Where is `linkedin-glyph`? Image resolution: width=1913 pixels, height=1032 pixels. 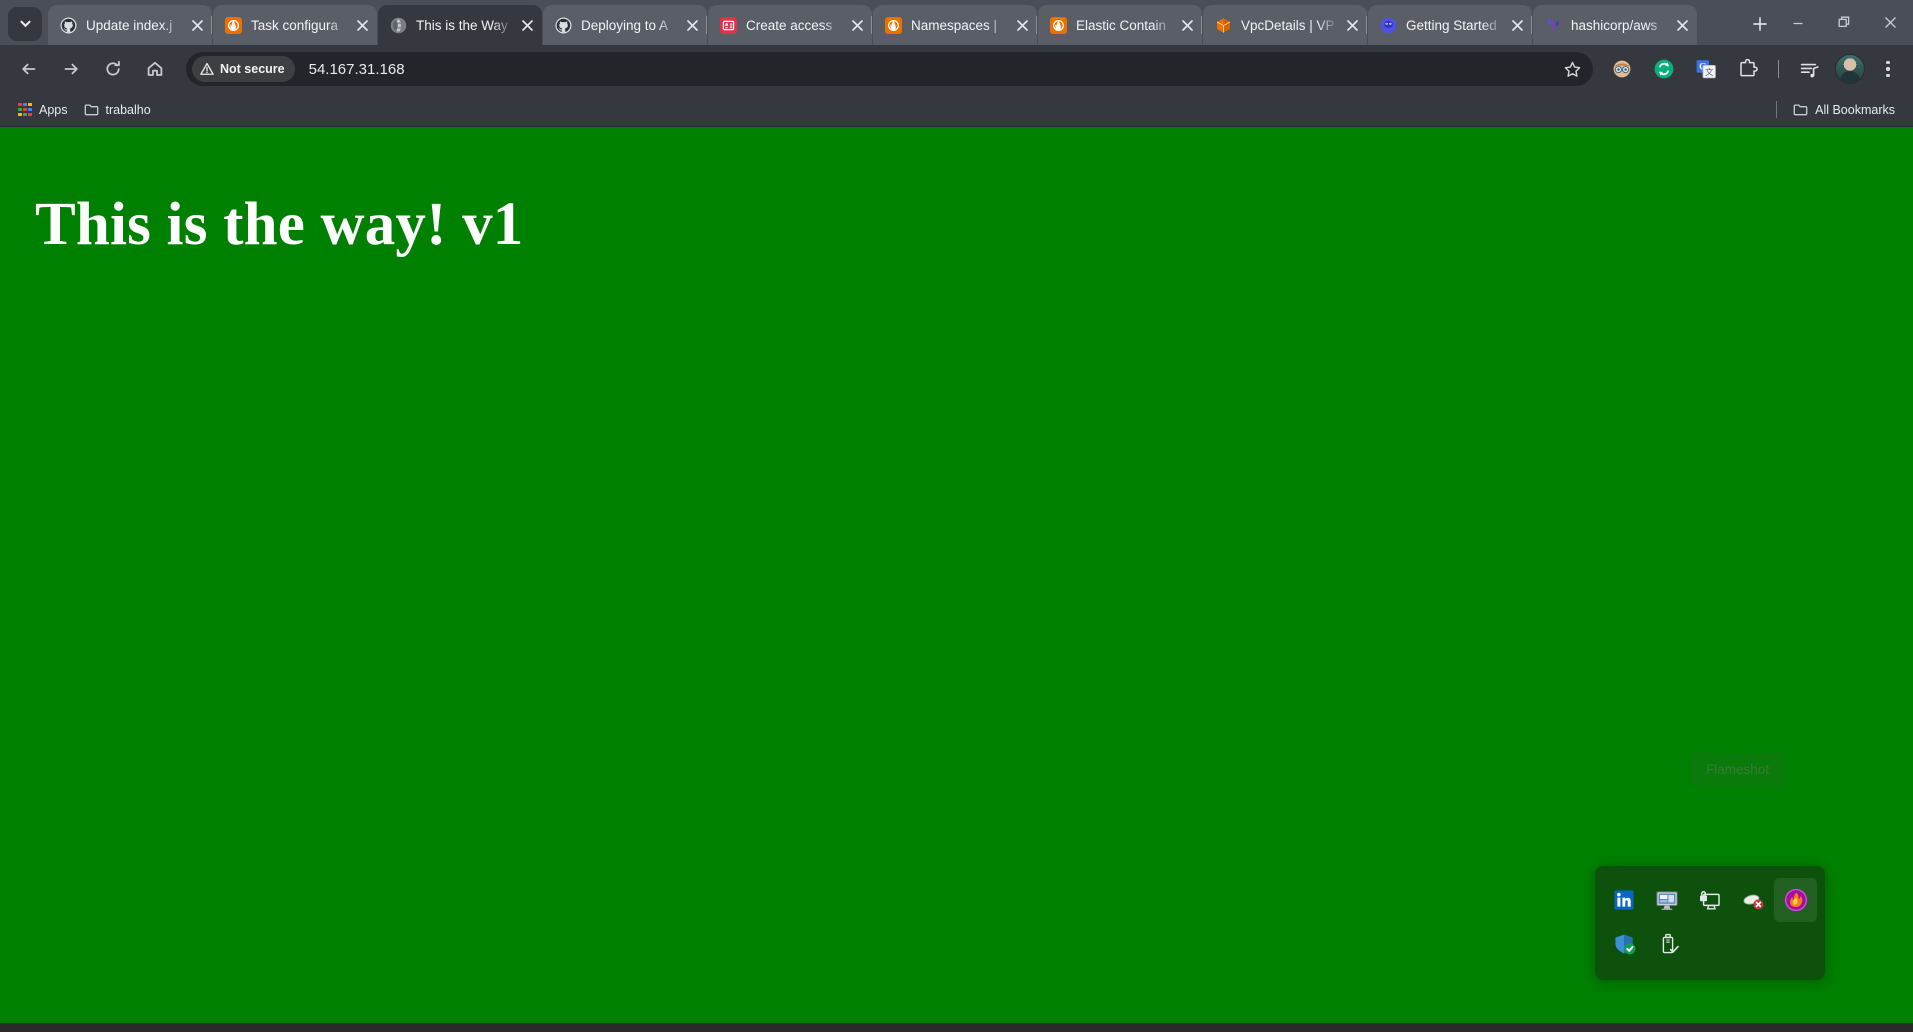
linkedin-glyph is located at coordinates (1624, 900).